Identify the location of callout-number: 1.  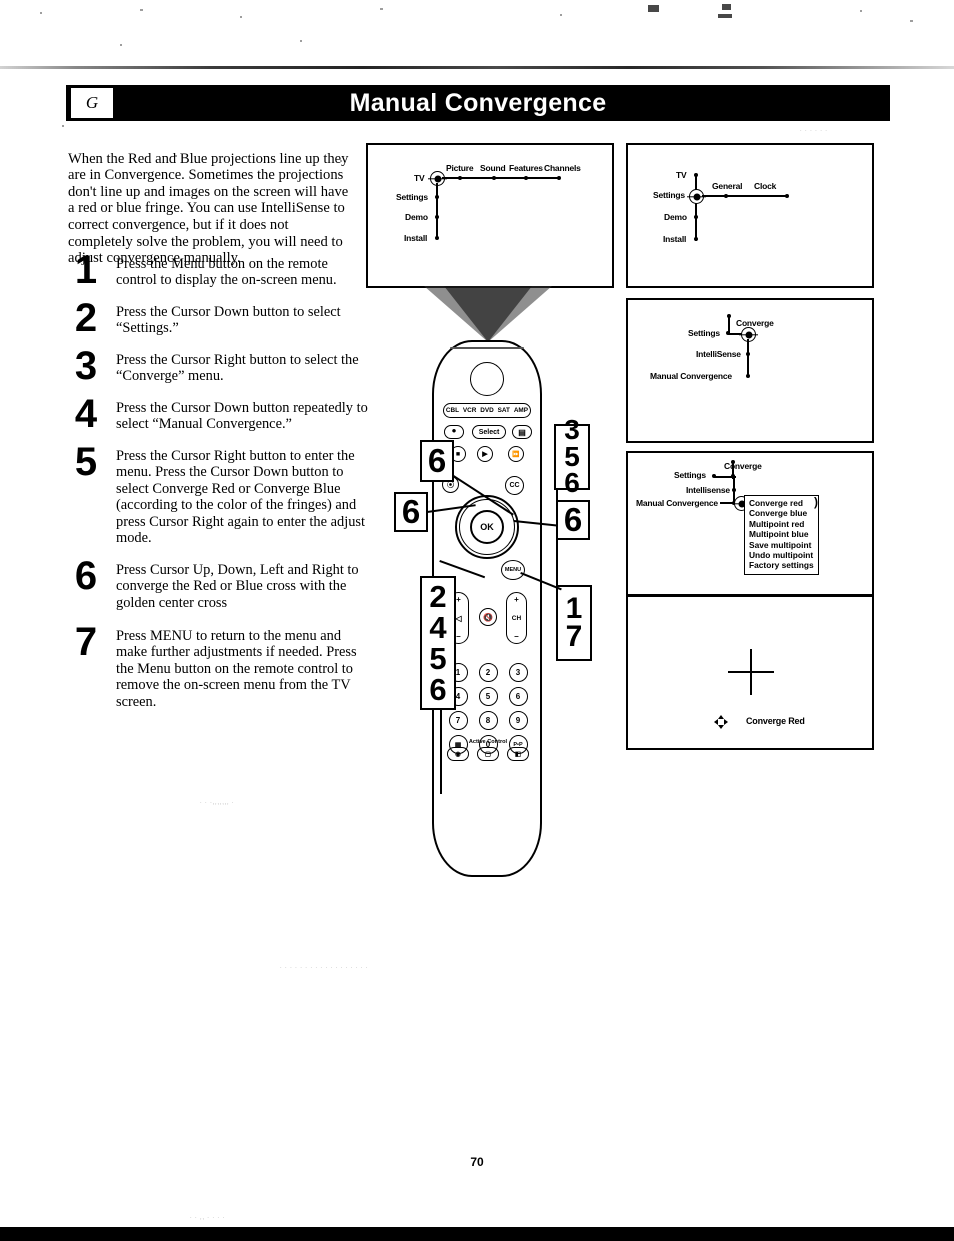
(574, 608).